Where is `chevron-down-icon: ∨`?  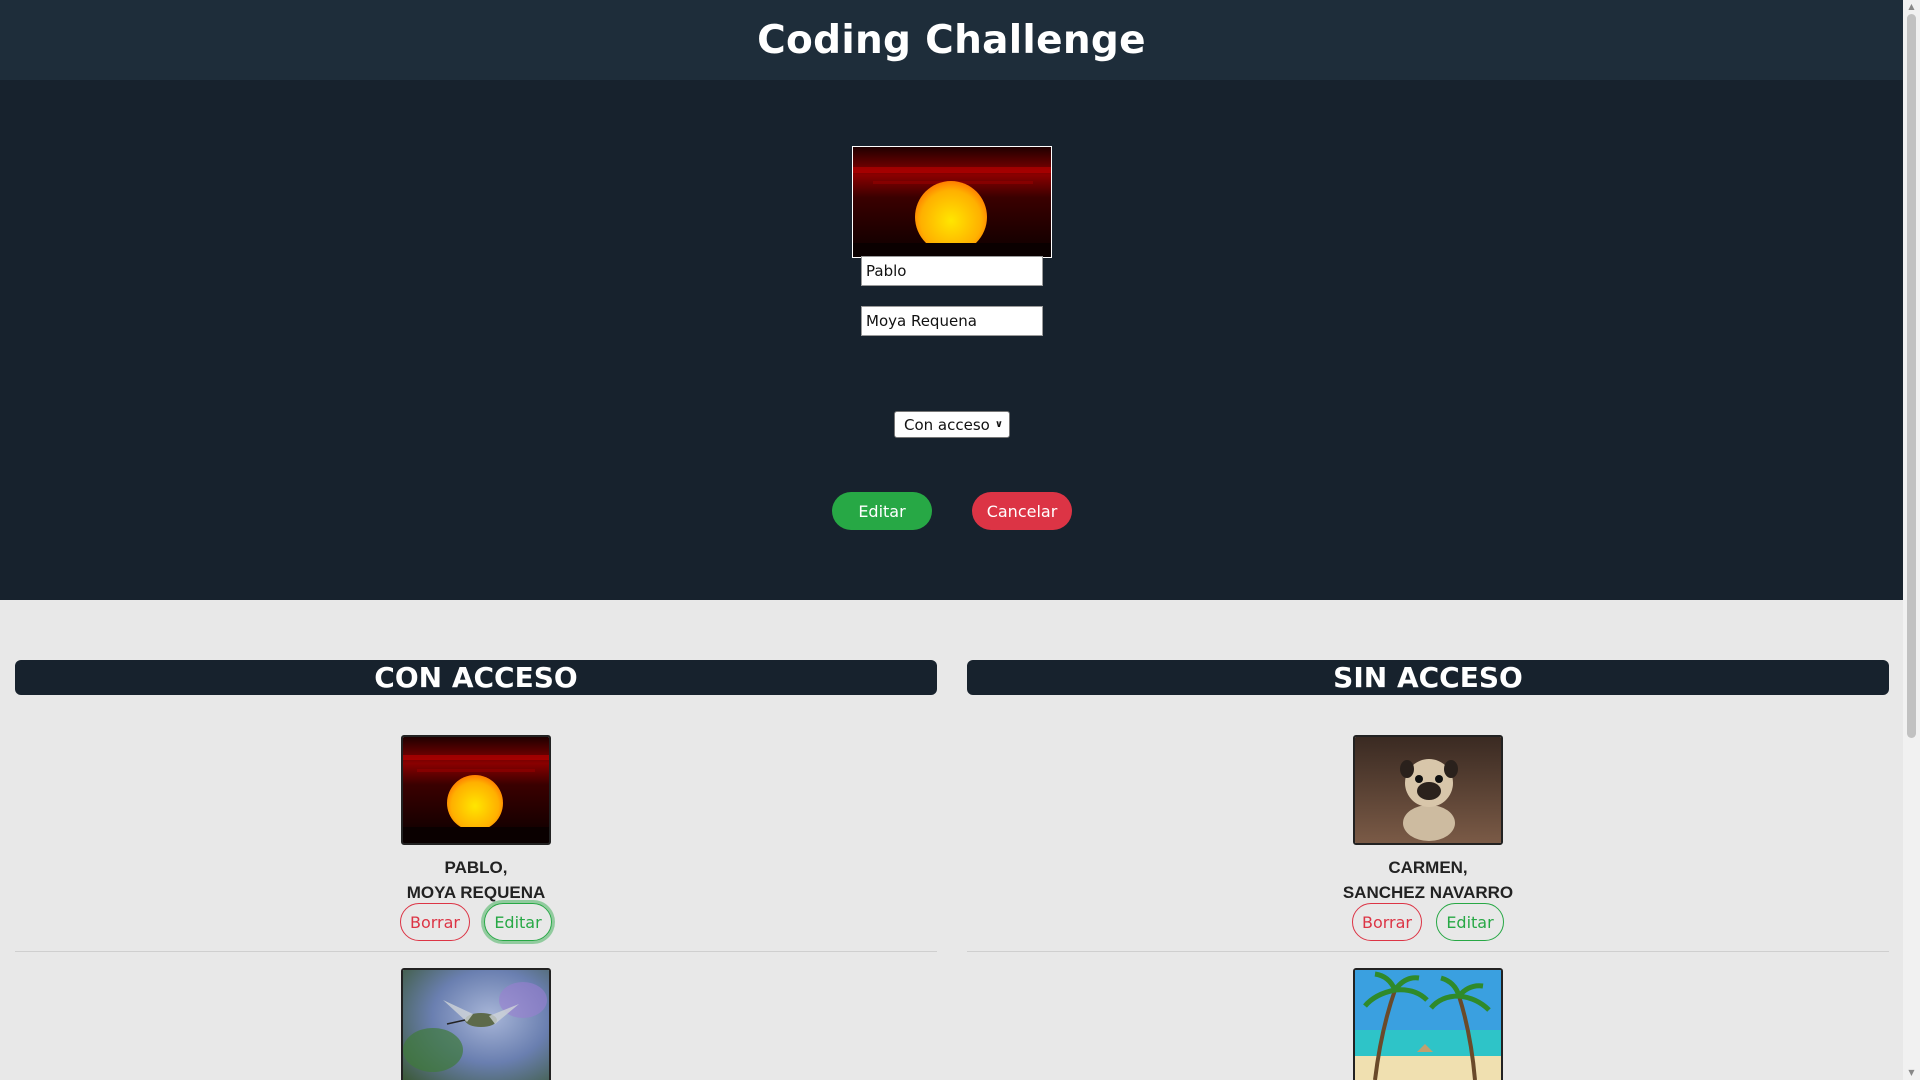
chevron-down-icon: ∨ is located at coordinates (998, 424).